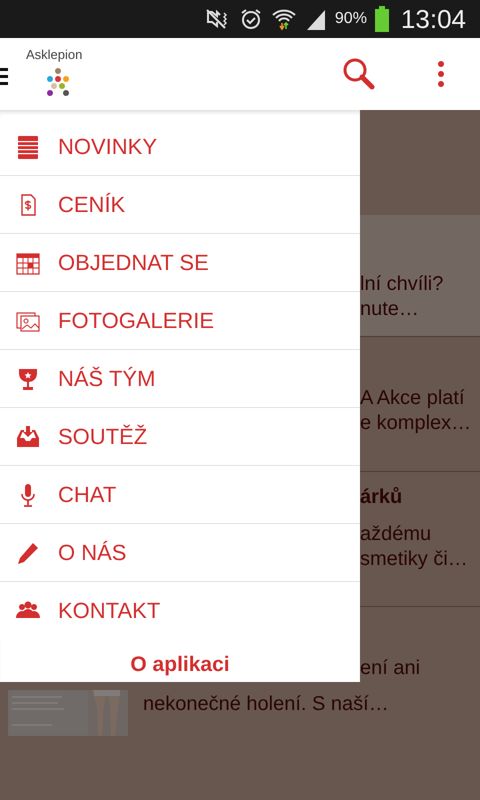  I want to click on clock-time: 13:04, so click(433, 19).